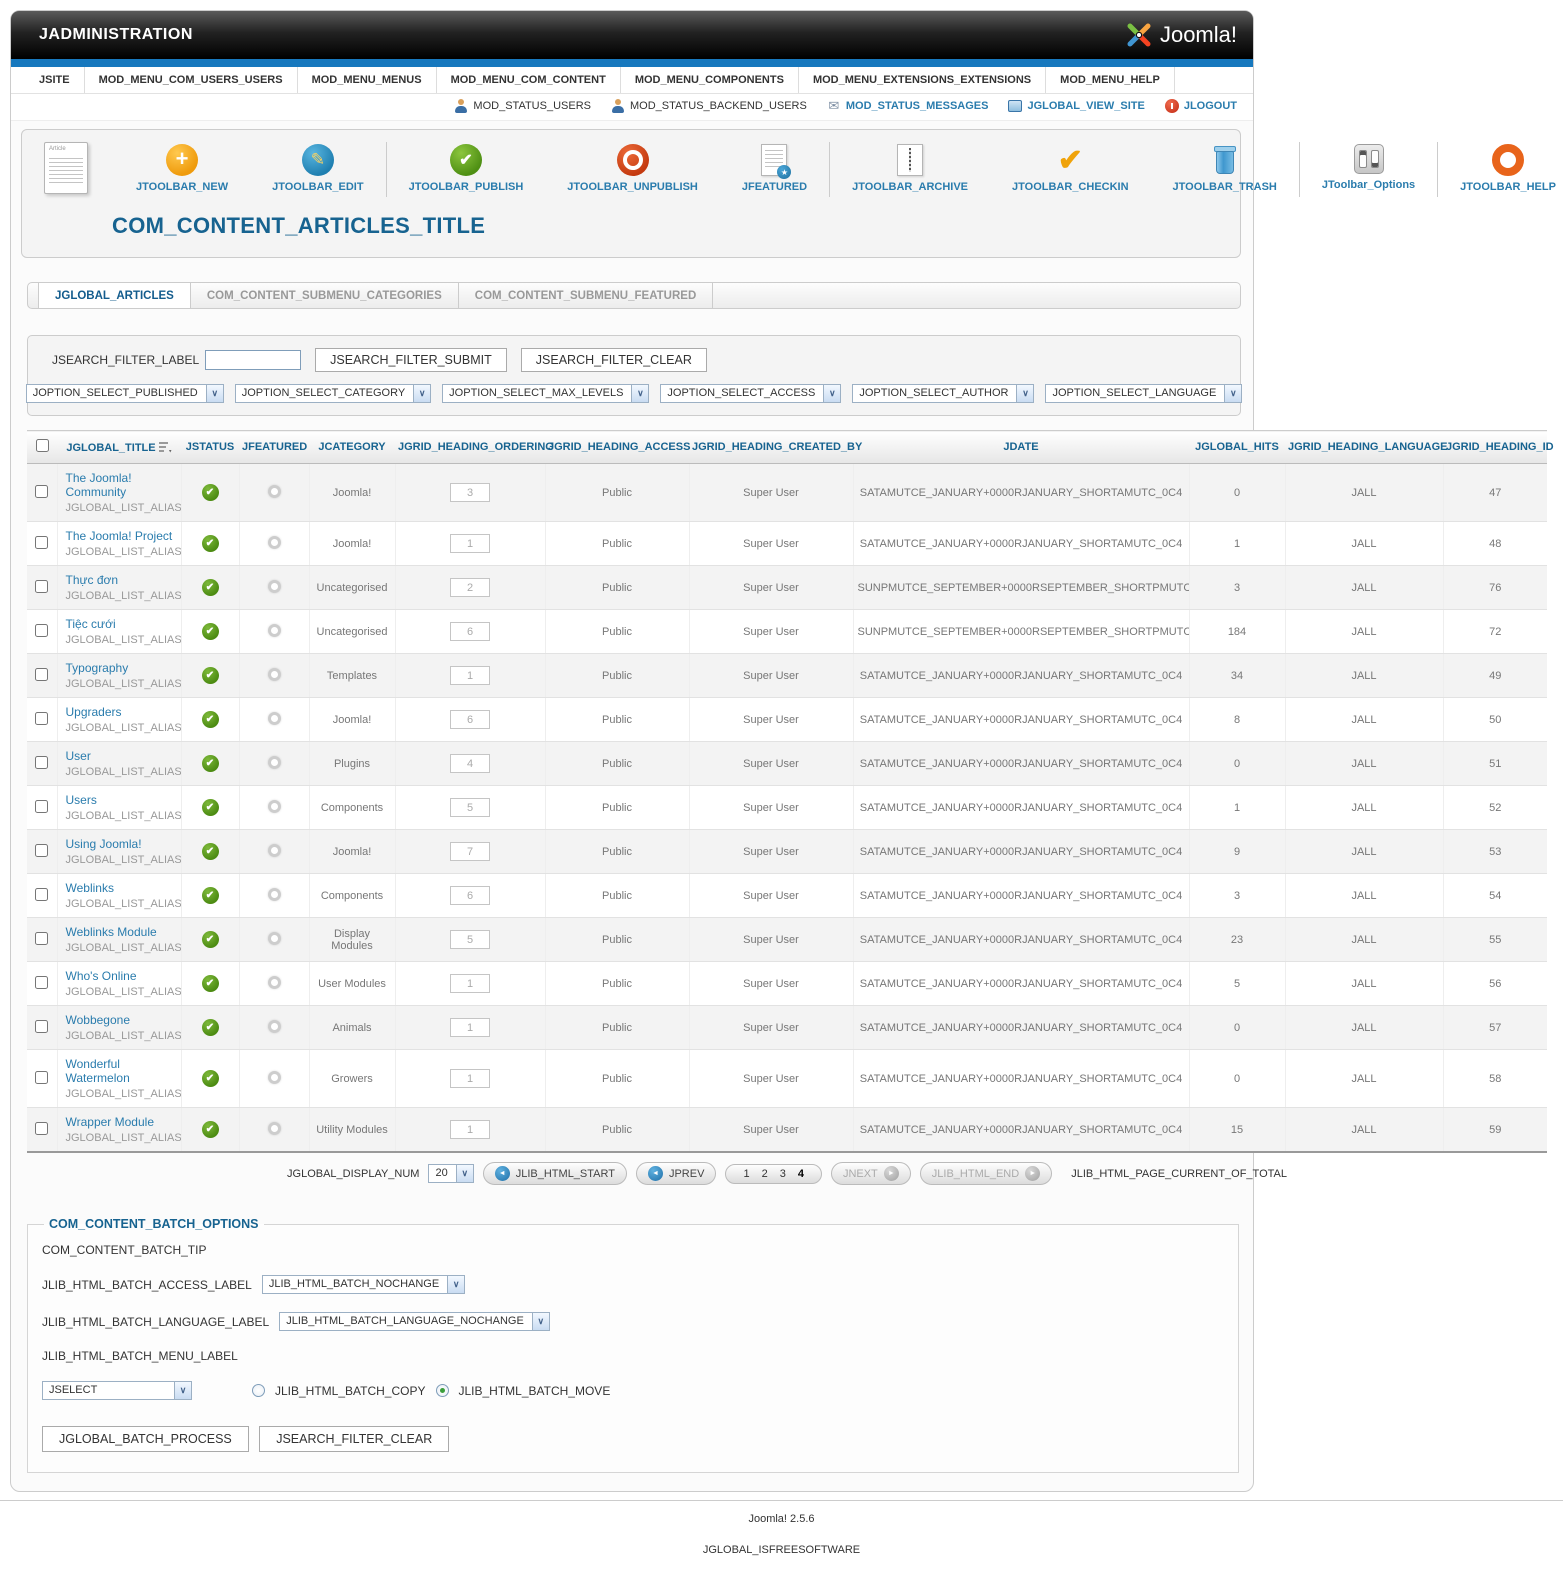  What do you see at coordinates (1070, 169) in the screenshot?
I see `toolbar-button: JTOOLBAR_CHECKIN` at bounding box center [1070, 169].